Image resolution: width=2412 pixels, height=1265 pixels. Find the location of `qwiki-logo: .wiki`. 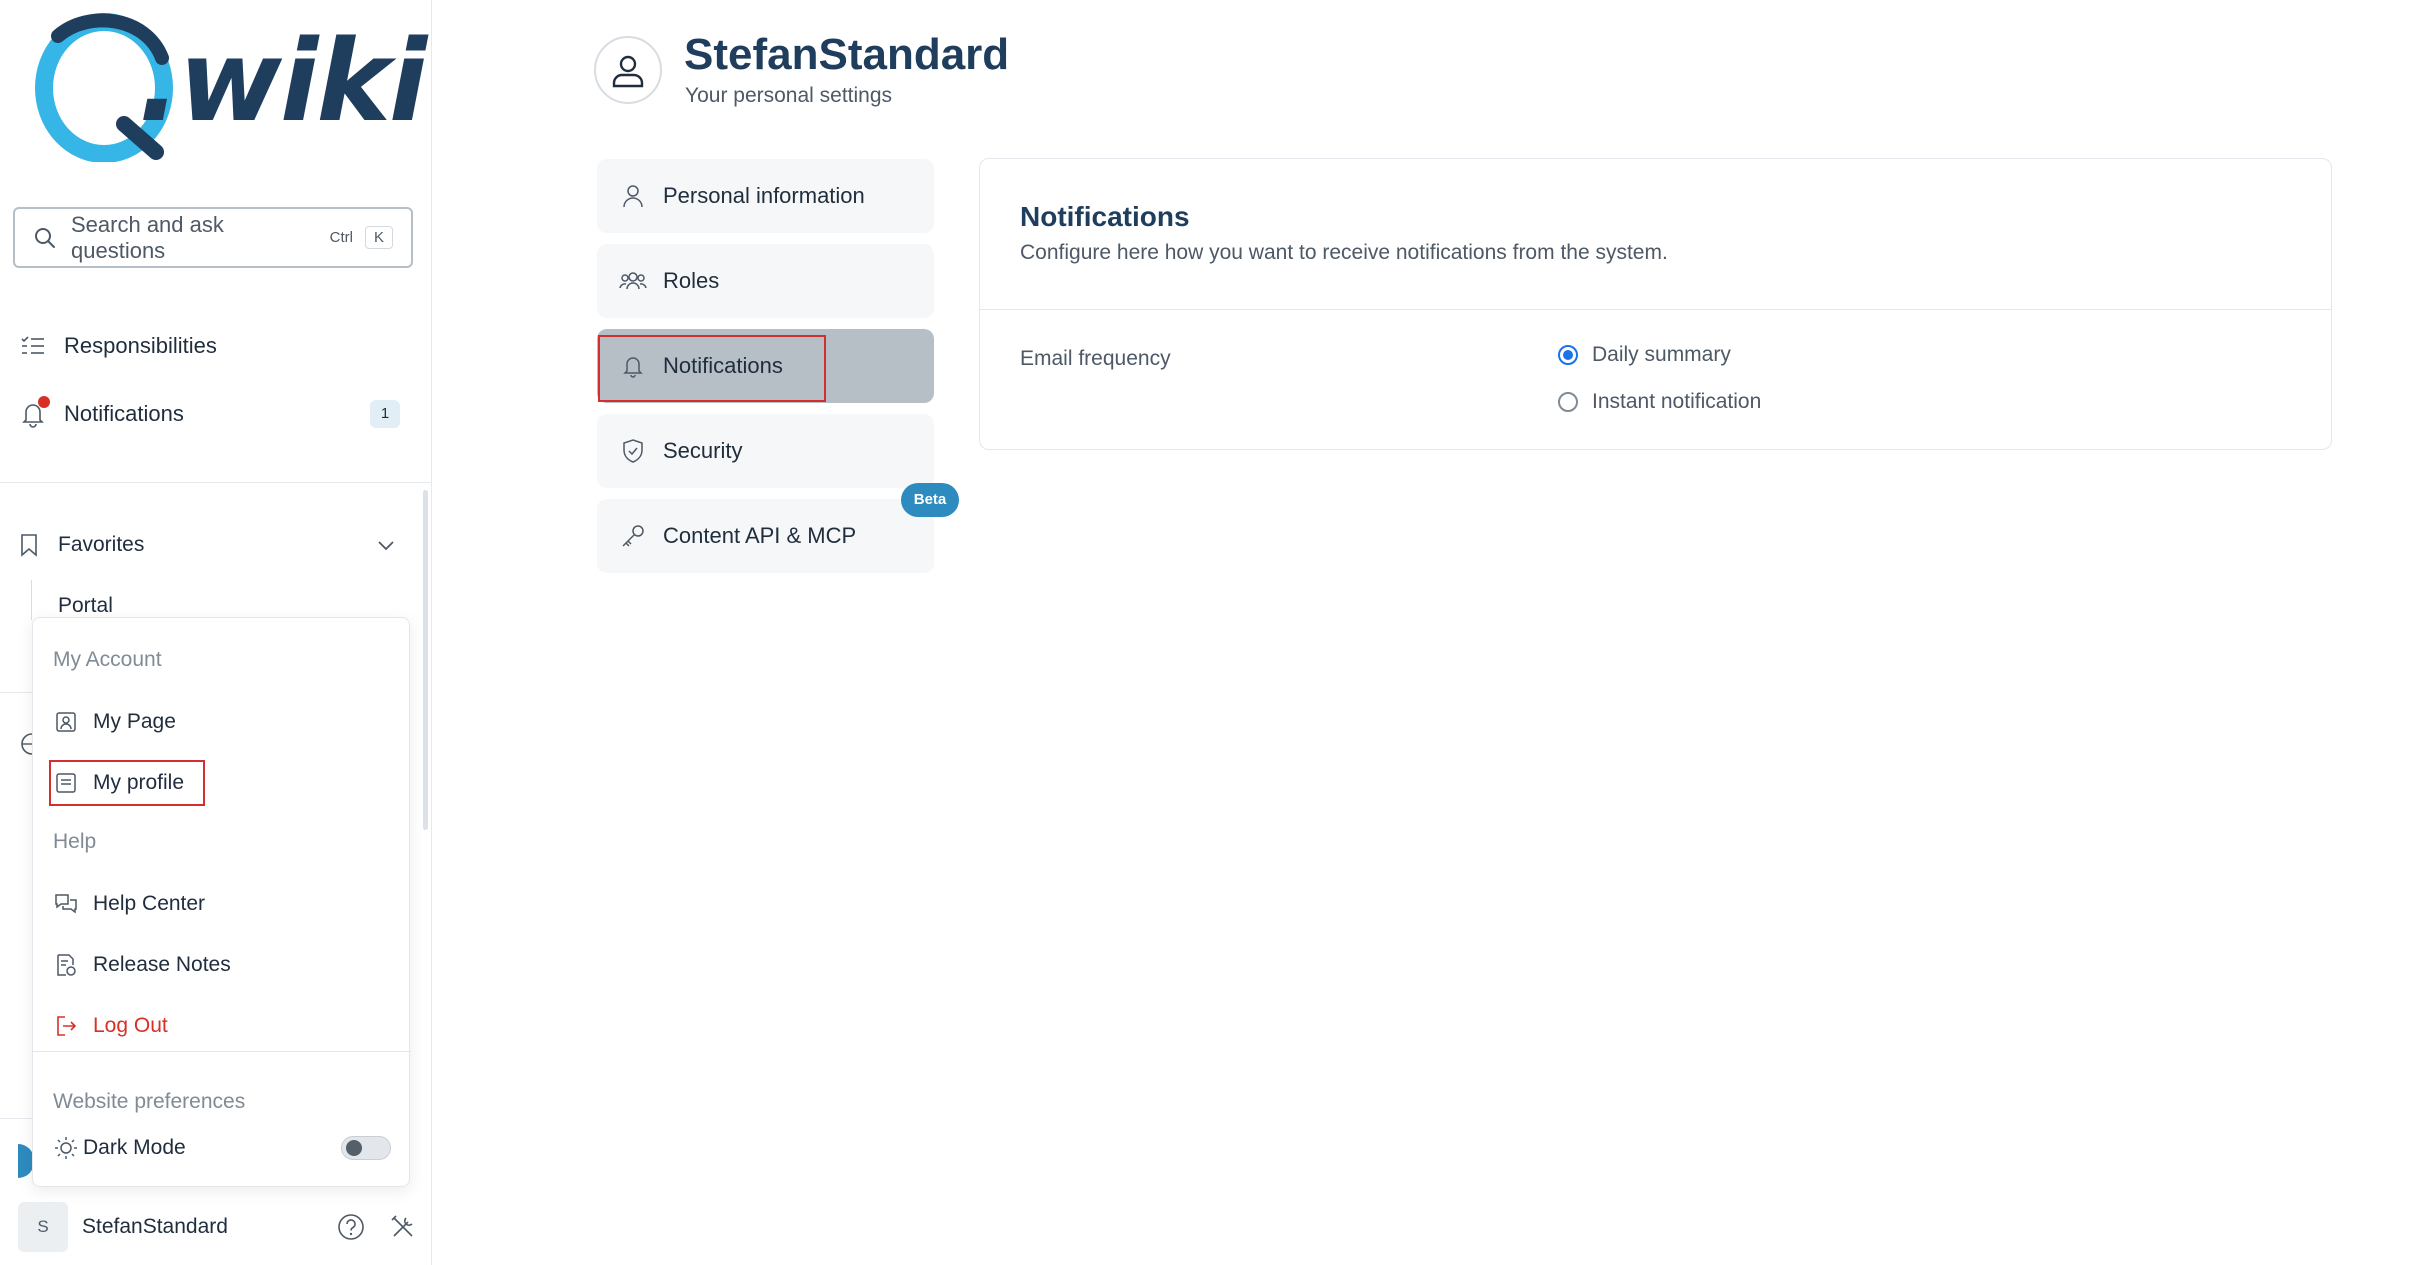

qwiki-logo: .wiki is located at coordinates (227, 84).